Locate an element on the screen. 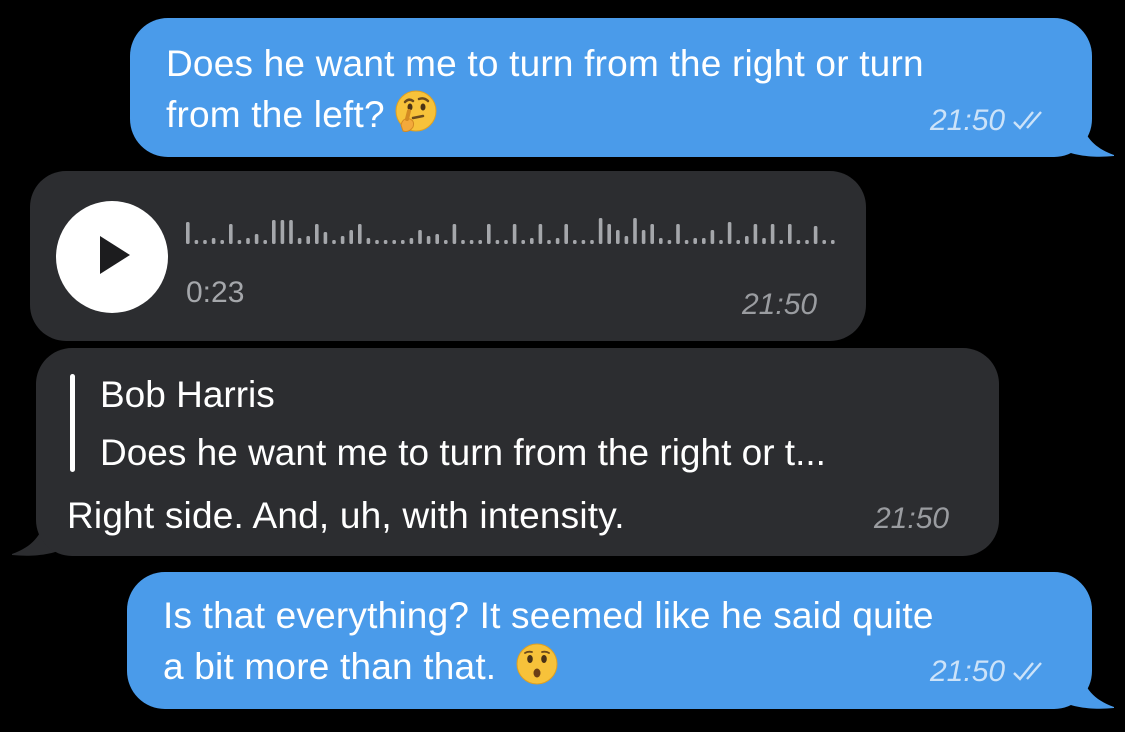 Image resolution: width=1125 pixels, height=732 pixels. thinking-face-emoji-icon is located at coordinates (416, 111).